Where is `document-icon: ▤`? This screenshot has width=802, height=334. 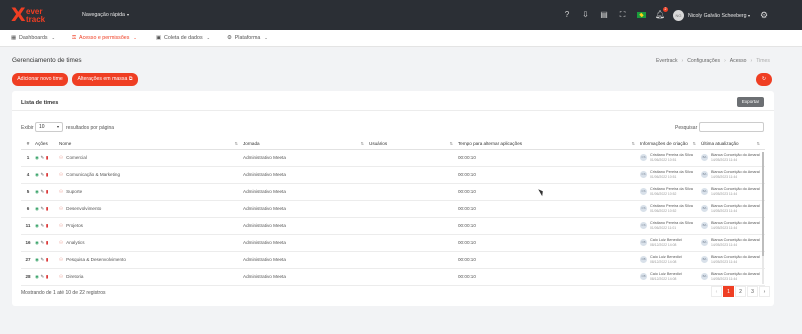 document-icon: ▤ is located at coordinates (604, 15).